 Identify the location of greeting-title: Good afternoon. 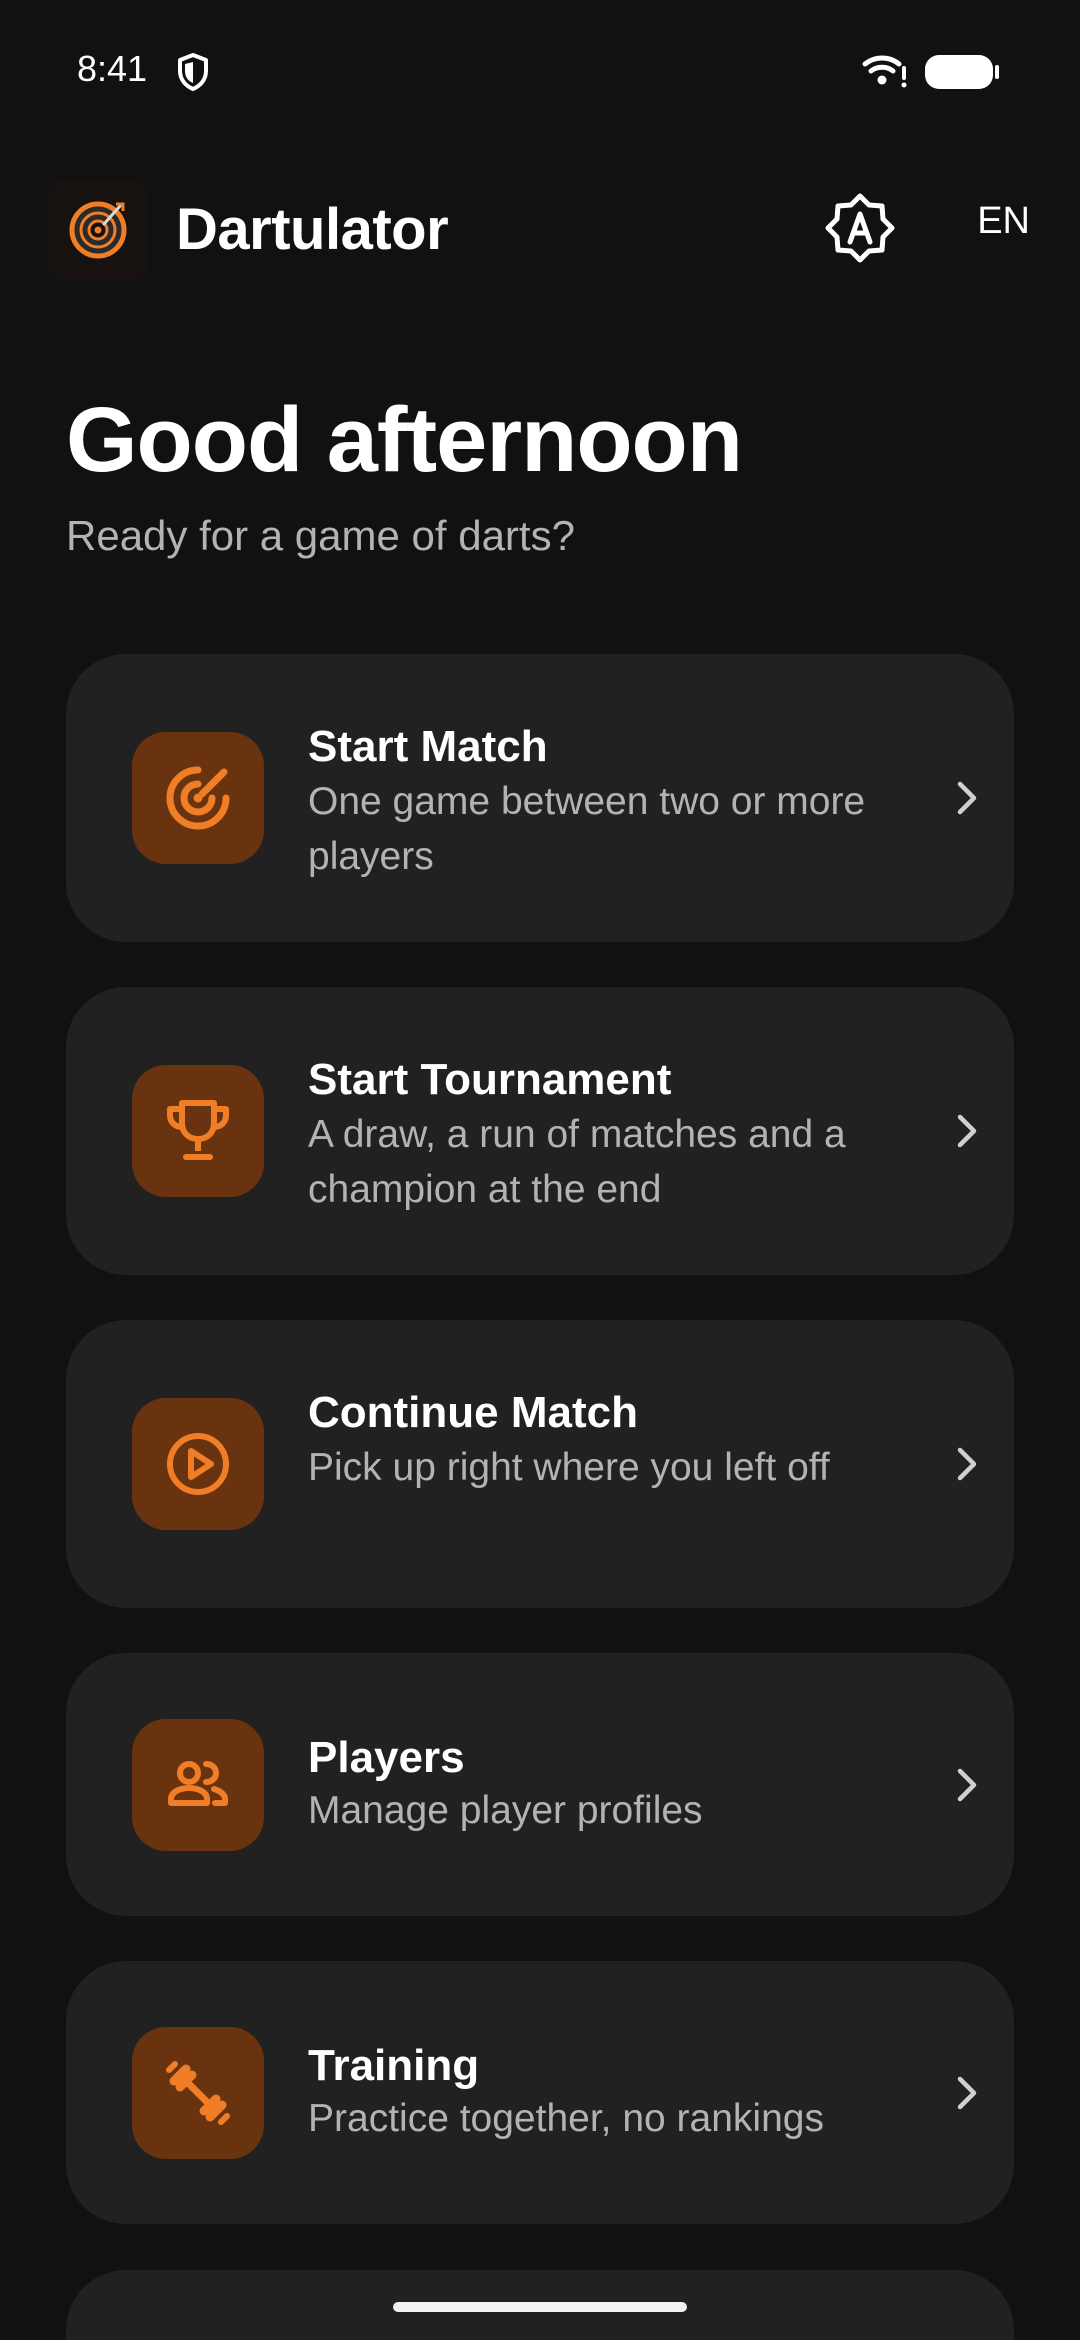
(404, 440).